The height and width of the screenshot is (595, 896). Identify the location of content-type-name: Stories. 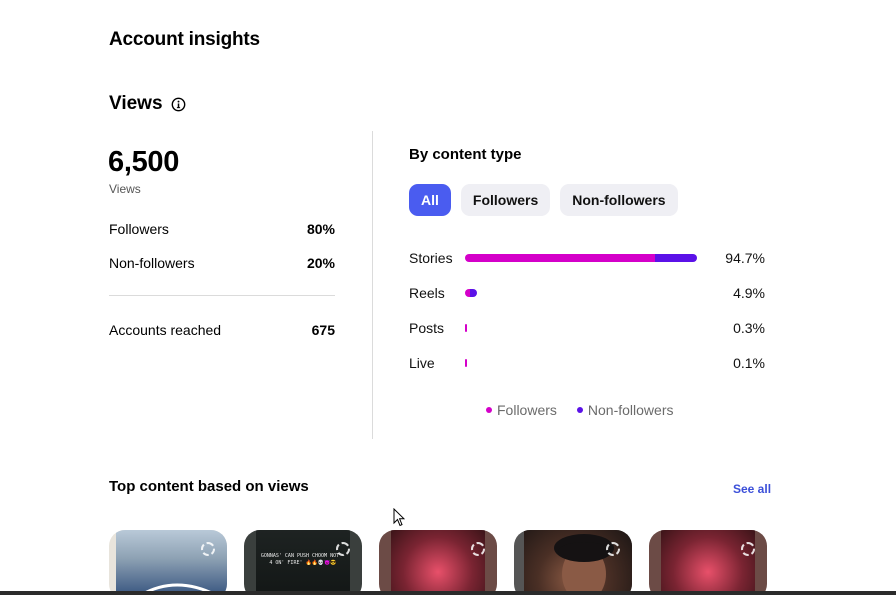
(431, 258).